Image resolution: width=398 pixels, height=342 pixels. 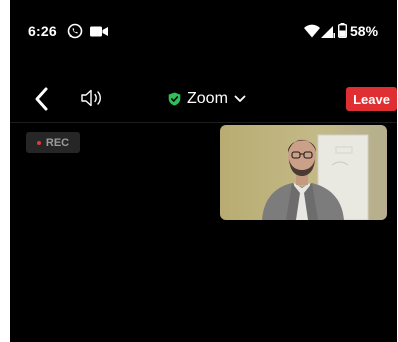 What do you see at coordinates (328, 32) in the screenshot?
I see `signal-icon` at bounding box center [328, 32].